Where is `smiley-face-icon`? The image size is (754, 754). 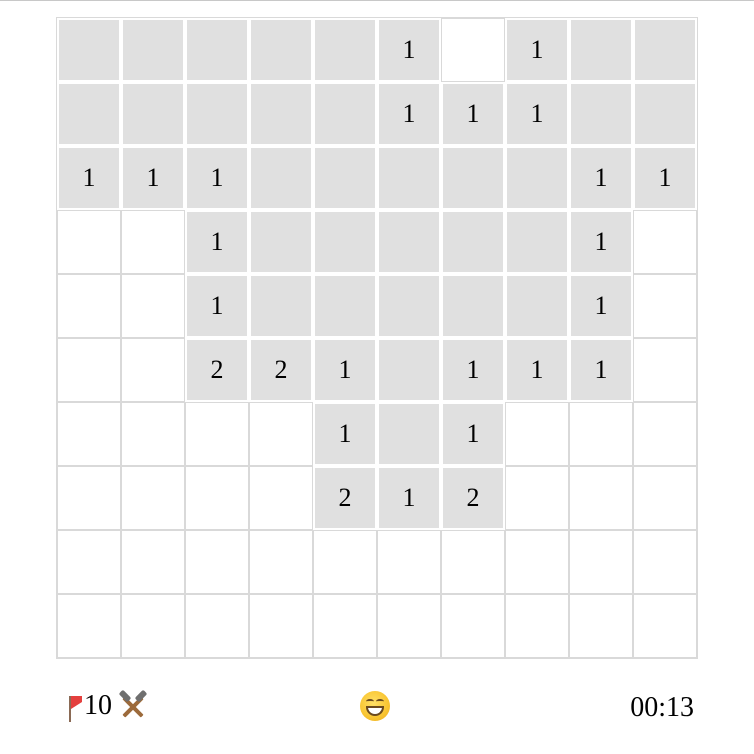
smiley-face-icon is located at coordinates (375, 706).